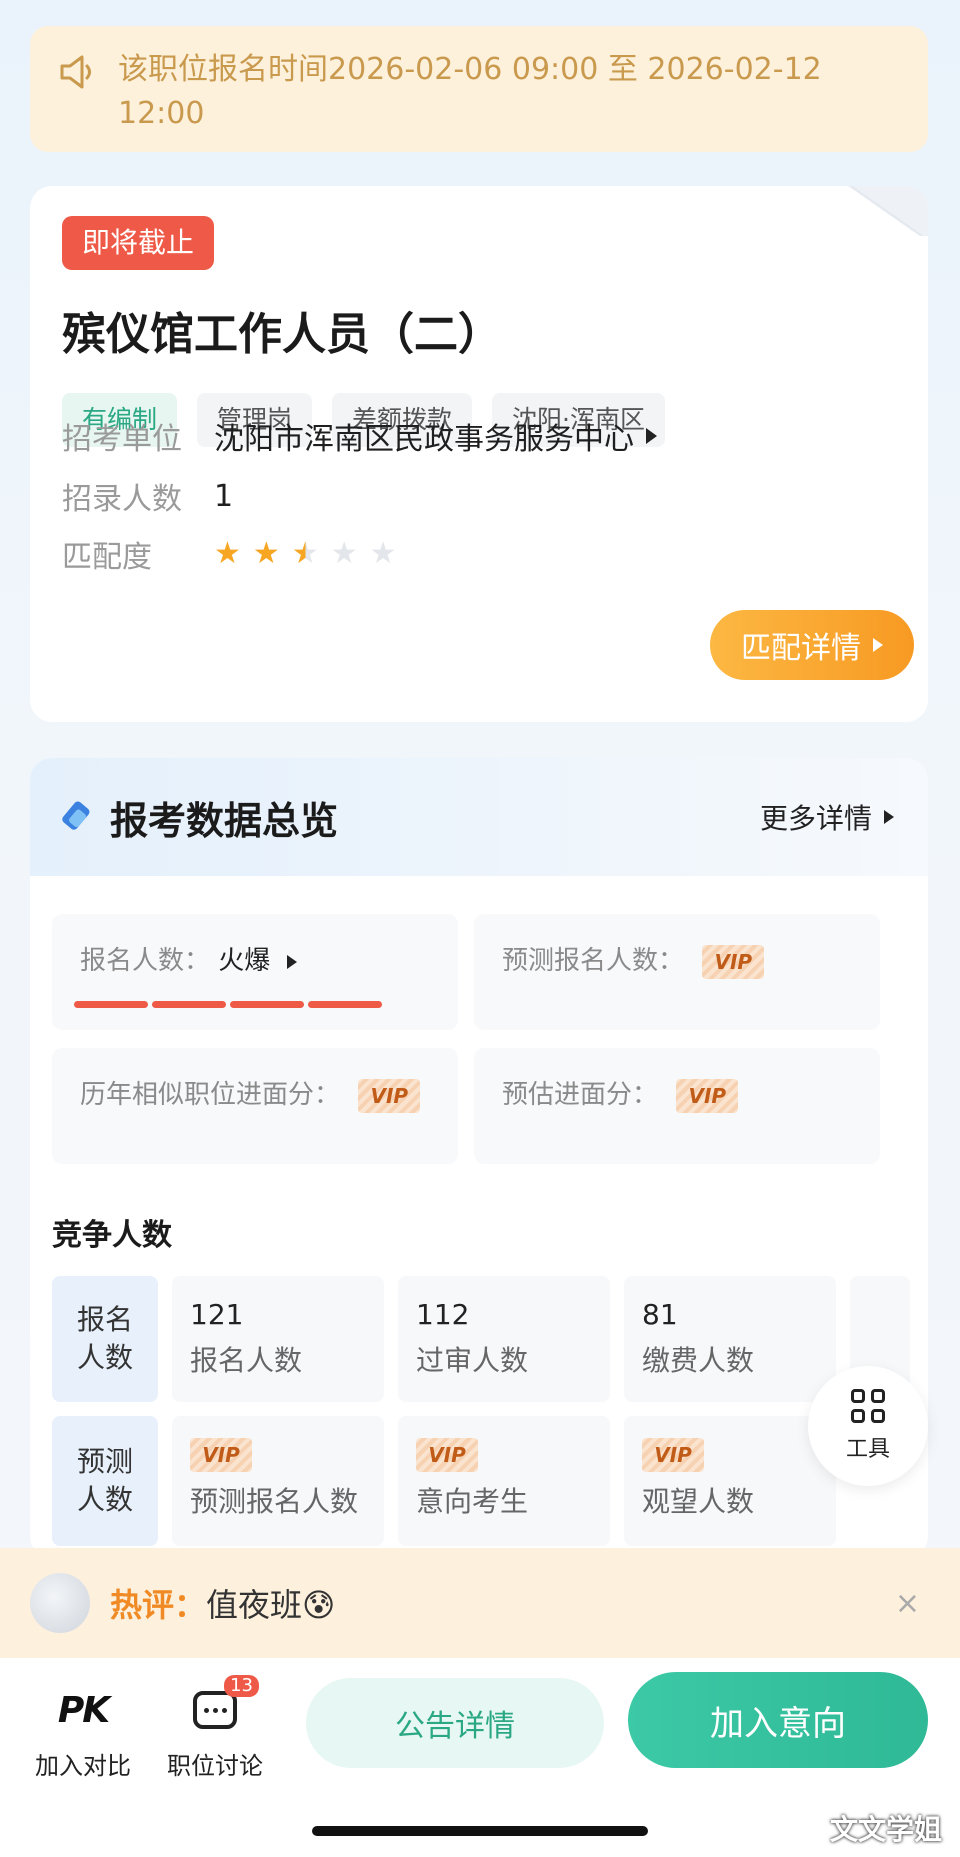 The height and width of the screenshot is (1857, 960). Describe the element at coordinates (83, 1766) in the screenshot. I see `add-compare-label: 加入对比` at that location.